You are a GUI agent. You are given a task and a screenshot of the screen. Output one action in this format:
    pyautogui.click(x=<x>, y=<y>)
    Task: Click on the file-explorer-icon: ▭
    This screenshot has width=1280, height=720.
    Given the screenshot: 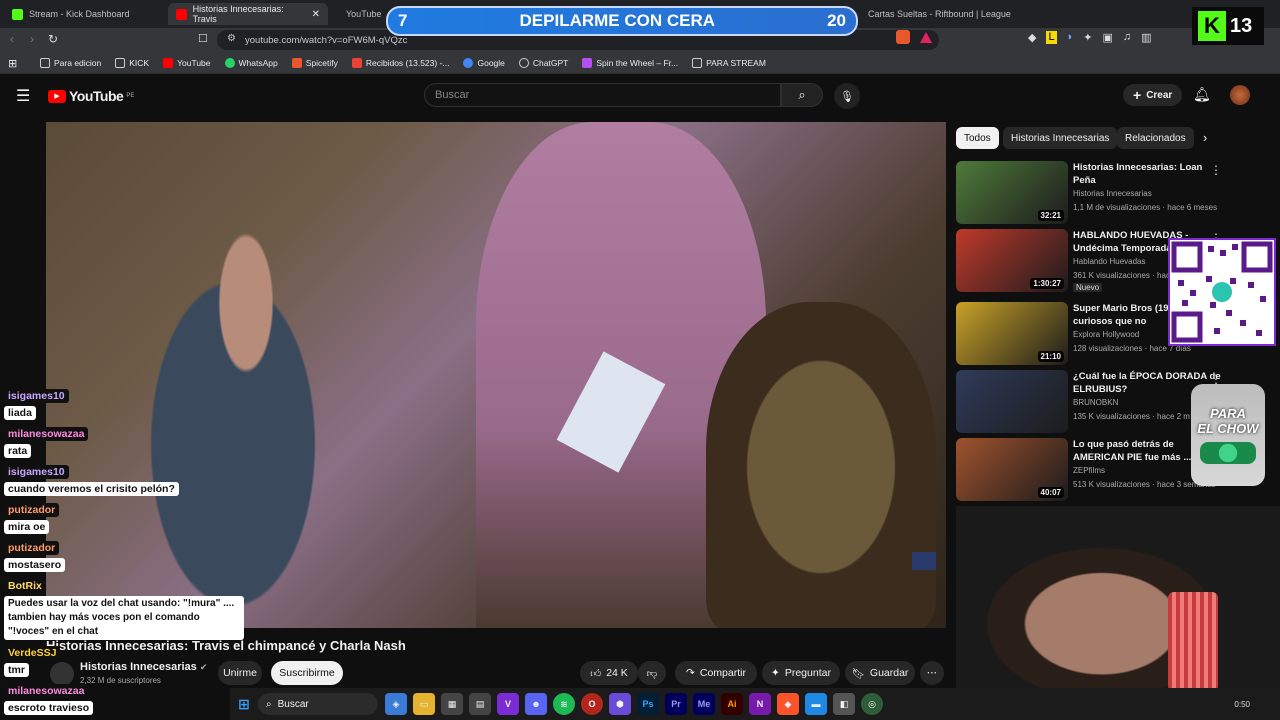 What is the action you would take?
    pyautogui.click(x=424, y=704)
    